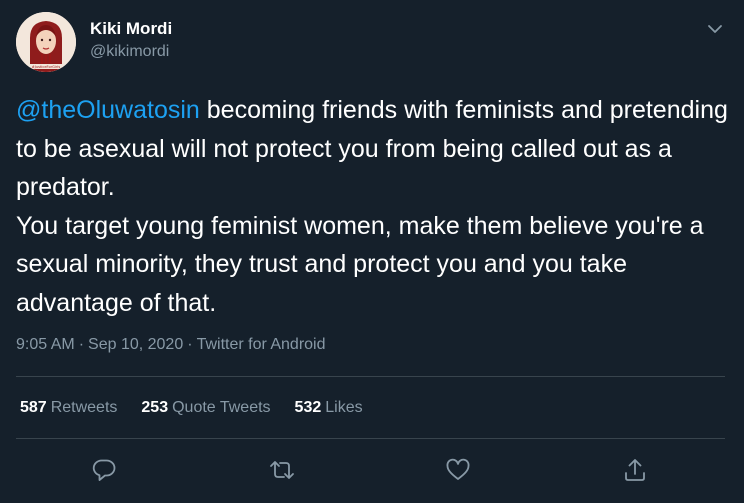  Describe the element at coordinates (155, 407) in the screenshot. I see `quote-tweets-count: 253` at that location.